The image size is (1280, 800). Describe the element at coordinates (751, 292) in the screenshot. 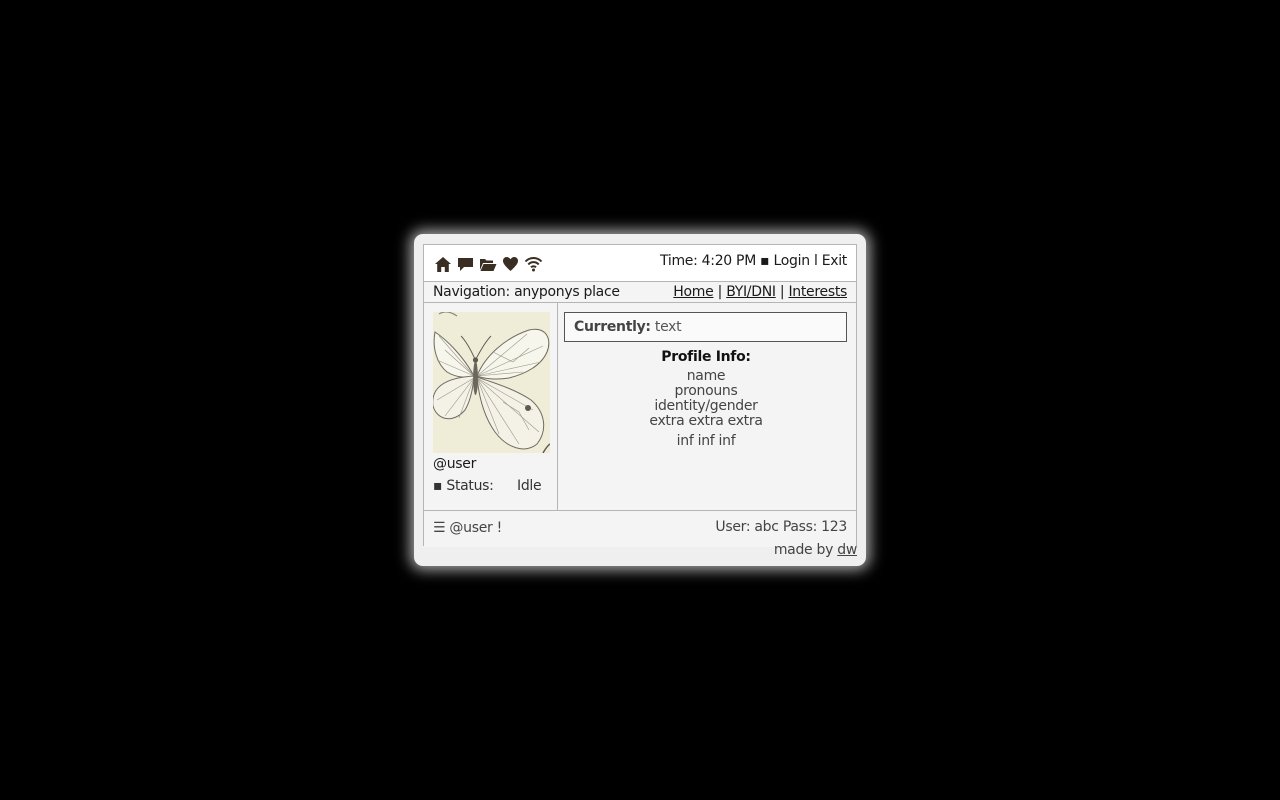

I see `nav-link-byi-dni: BYI/DNI` at that location.